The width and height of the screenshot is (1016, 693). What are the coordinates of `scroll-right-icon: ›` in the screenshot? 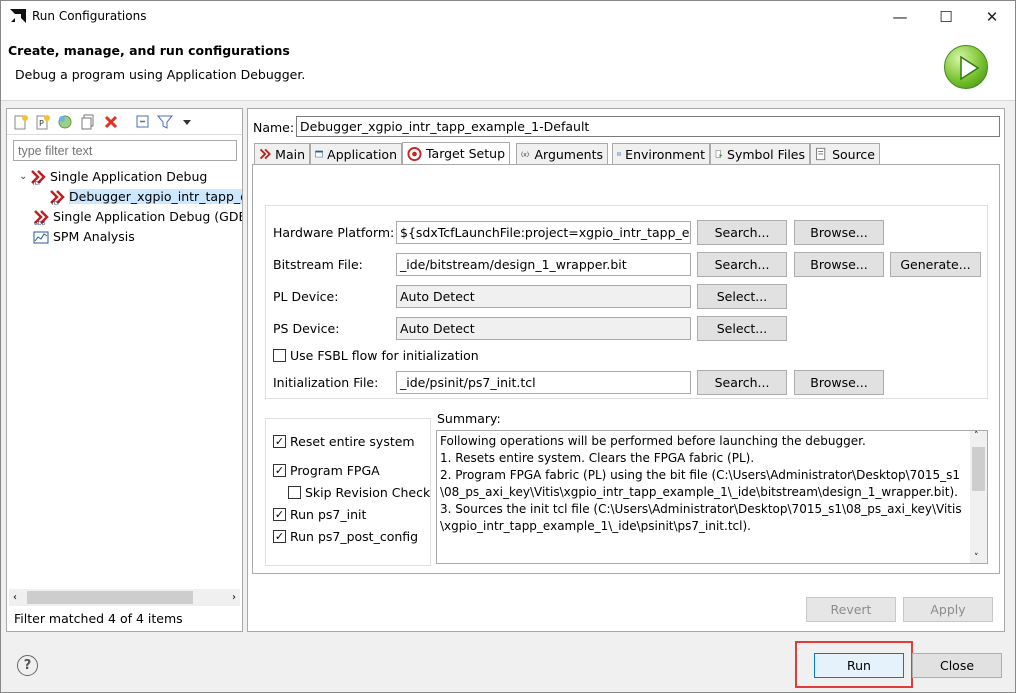 It's located at (234, 597).